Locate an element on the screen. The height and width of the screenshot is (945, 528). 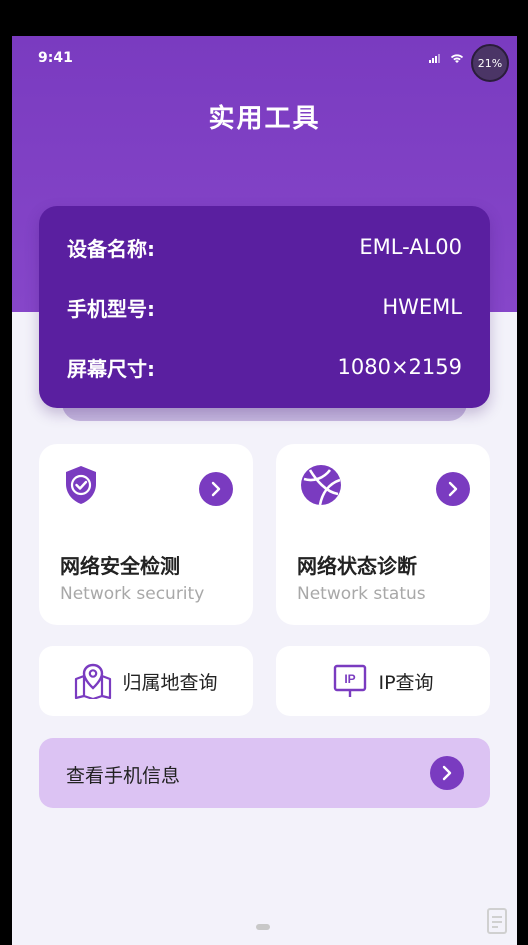
battery-badge: 21% is located at coordinates (490, 63).